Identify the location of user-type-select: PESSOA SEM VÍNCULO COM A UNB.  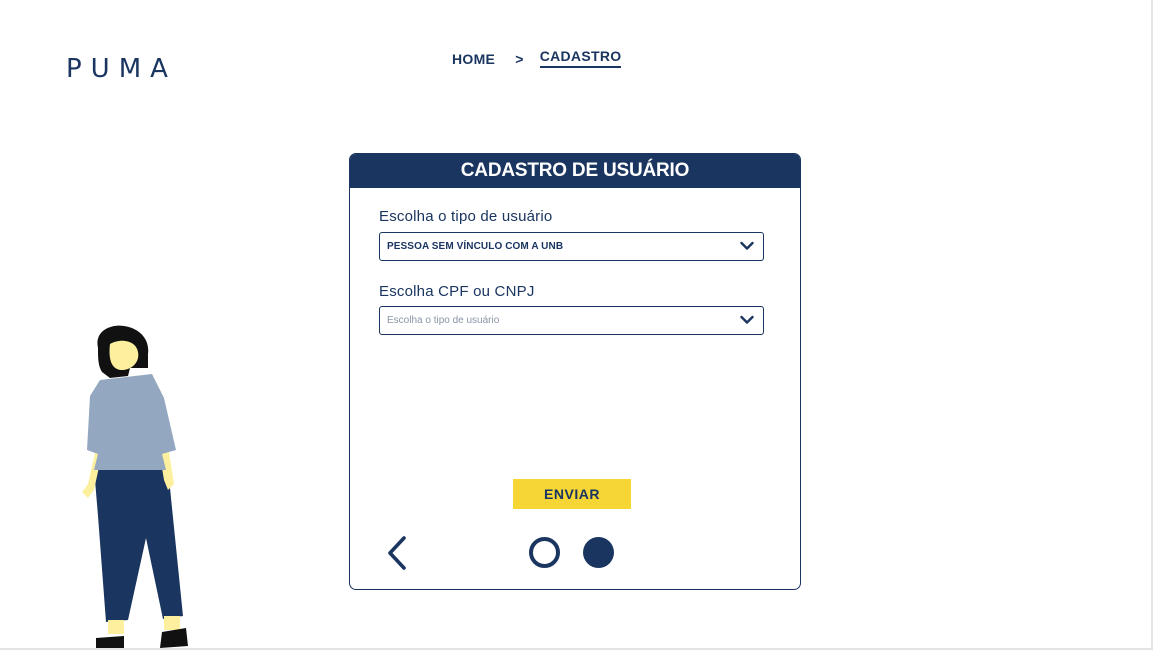
(571, 246).